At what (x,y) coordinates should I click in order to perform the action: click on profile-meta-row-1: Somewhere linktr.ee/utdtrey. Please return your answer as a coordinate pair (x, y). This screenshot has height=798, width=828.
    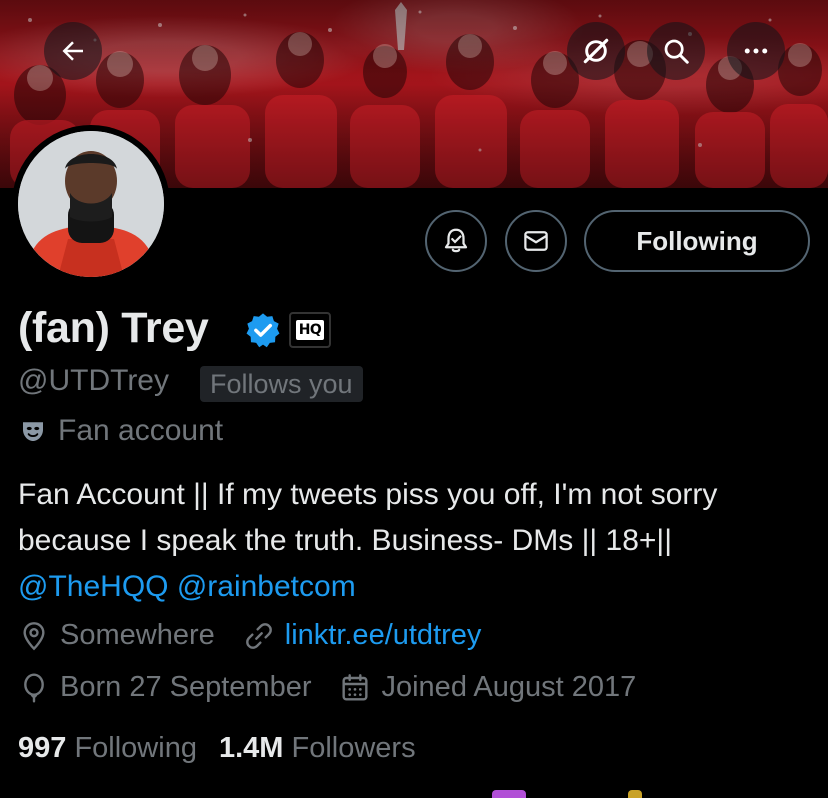
    Looking at the image, I should click on (263, 635).